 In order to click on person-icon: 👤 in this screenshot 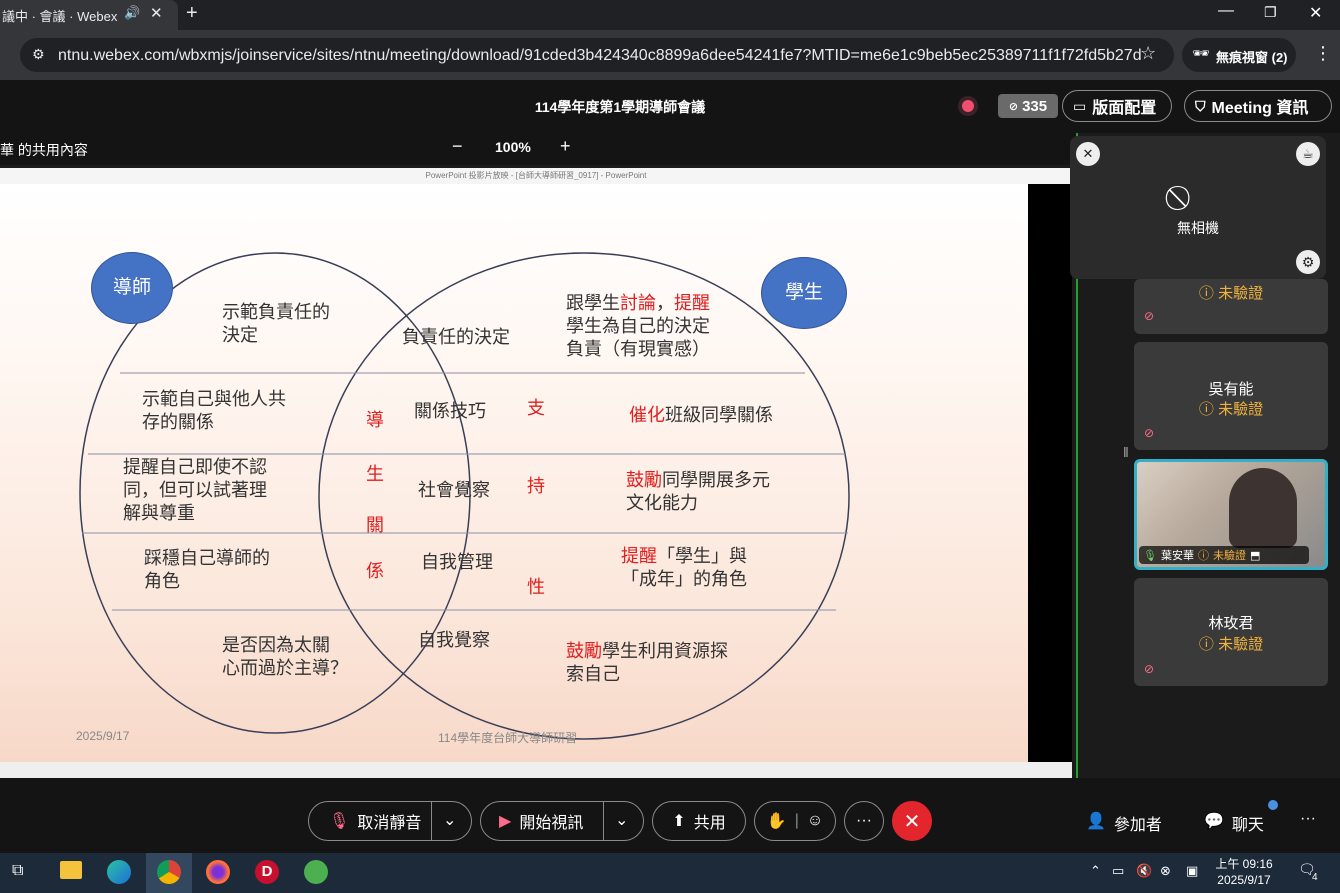, I will do `click(1096, 821)`.